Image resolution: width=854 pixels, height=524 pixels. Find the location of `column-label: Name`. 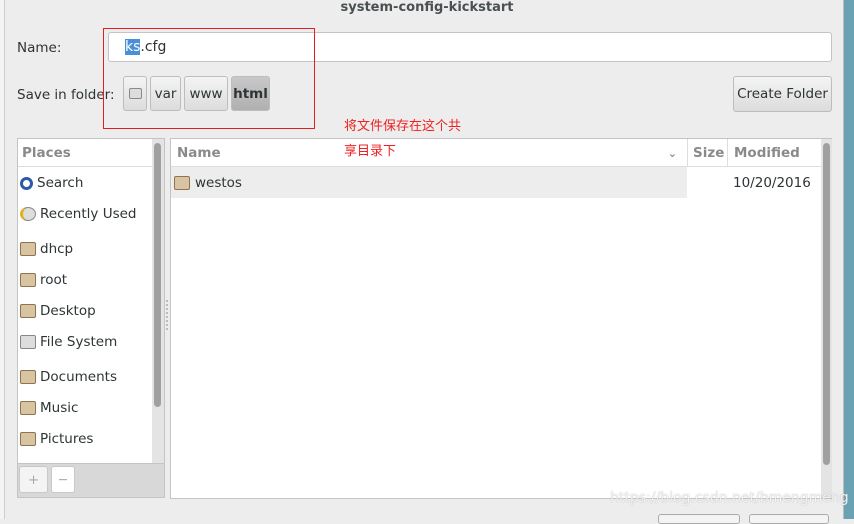

column-label: Name is located at coordinates (199, 153).